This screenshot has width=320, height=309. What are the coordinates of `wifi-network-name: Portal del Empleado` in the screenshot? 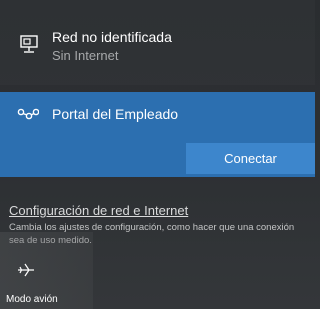 It's located at (115, 114).